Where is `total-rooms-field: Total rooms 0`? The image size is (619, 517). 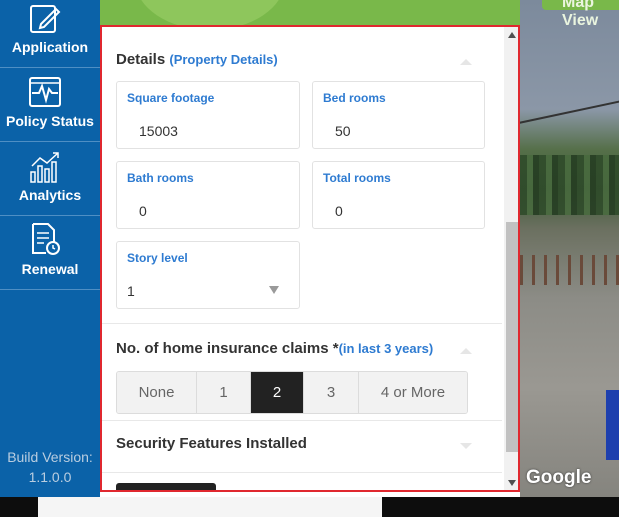 total-rooms-field: Total rooms 0 is located at coordinates (398, 195).